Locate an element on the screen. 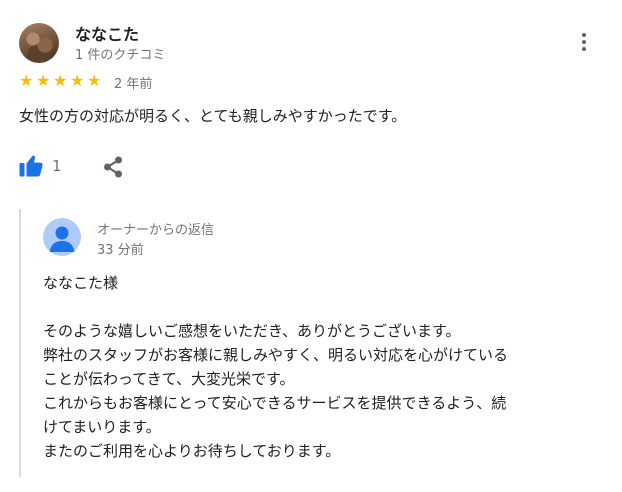  star-rating: ★ ★ ★ ★ ★ is located at coordinates (61, 81).